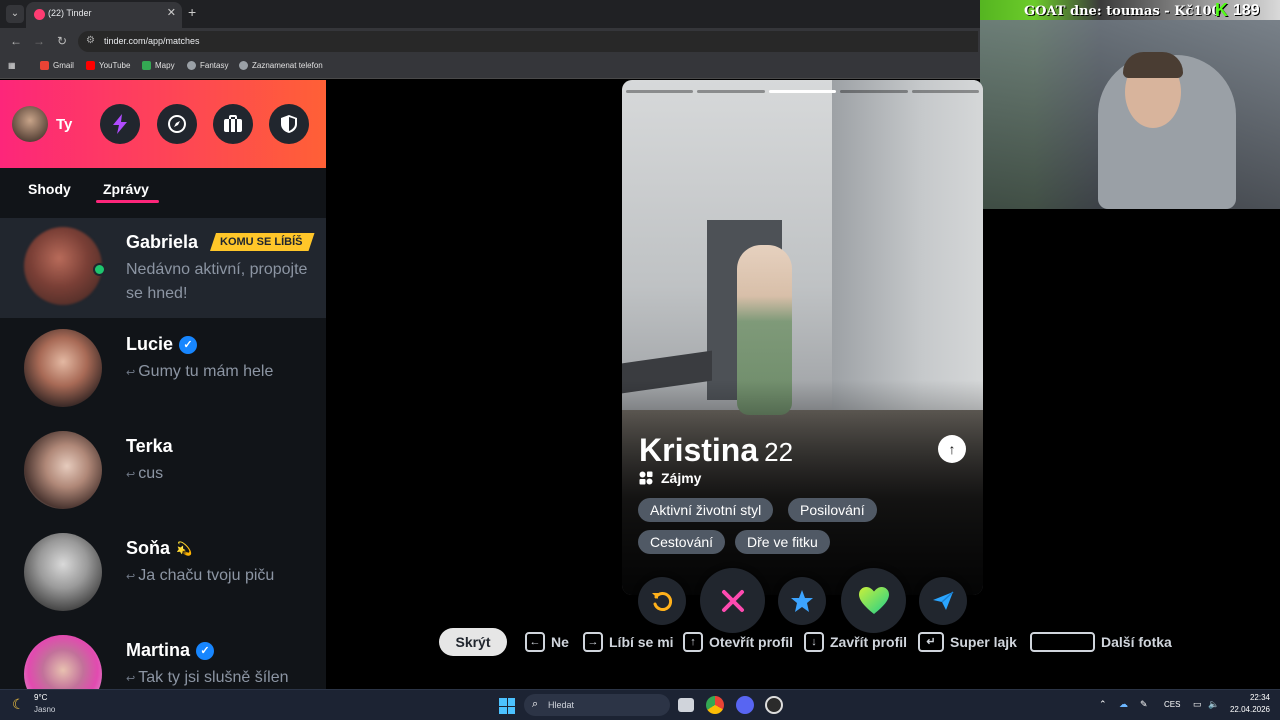  I want to click on reload-icon: ↻, so click(62, 41).